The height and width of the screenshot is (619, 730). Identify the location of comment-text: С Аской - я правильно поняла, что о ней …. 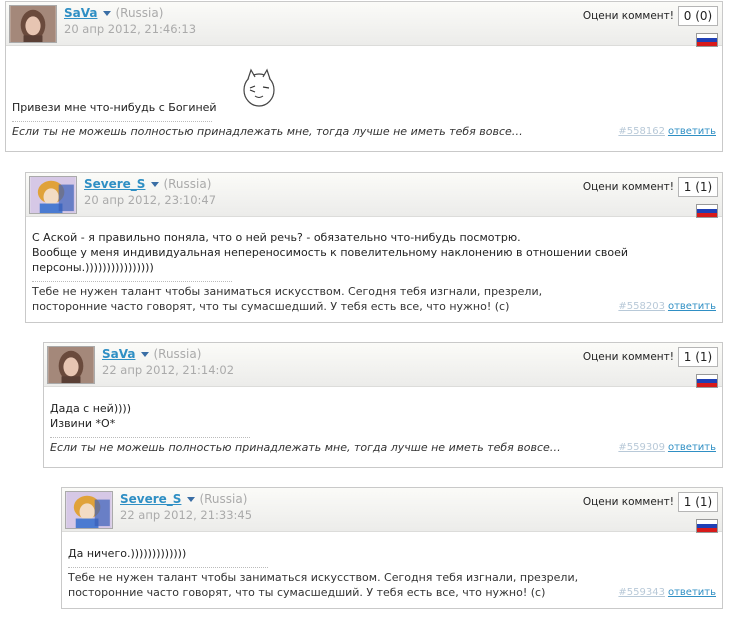
(374, 252).